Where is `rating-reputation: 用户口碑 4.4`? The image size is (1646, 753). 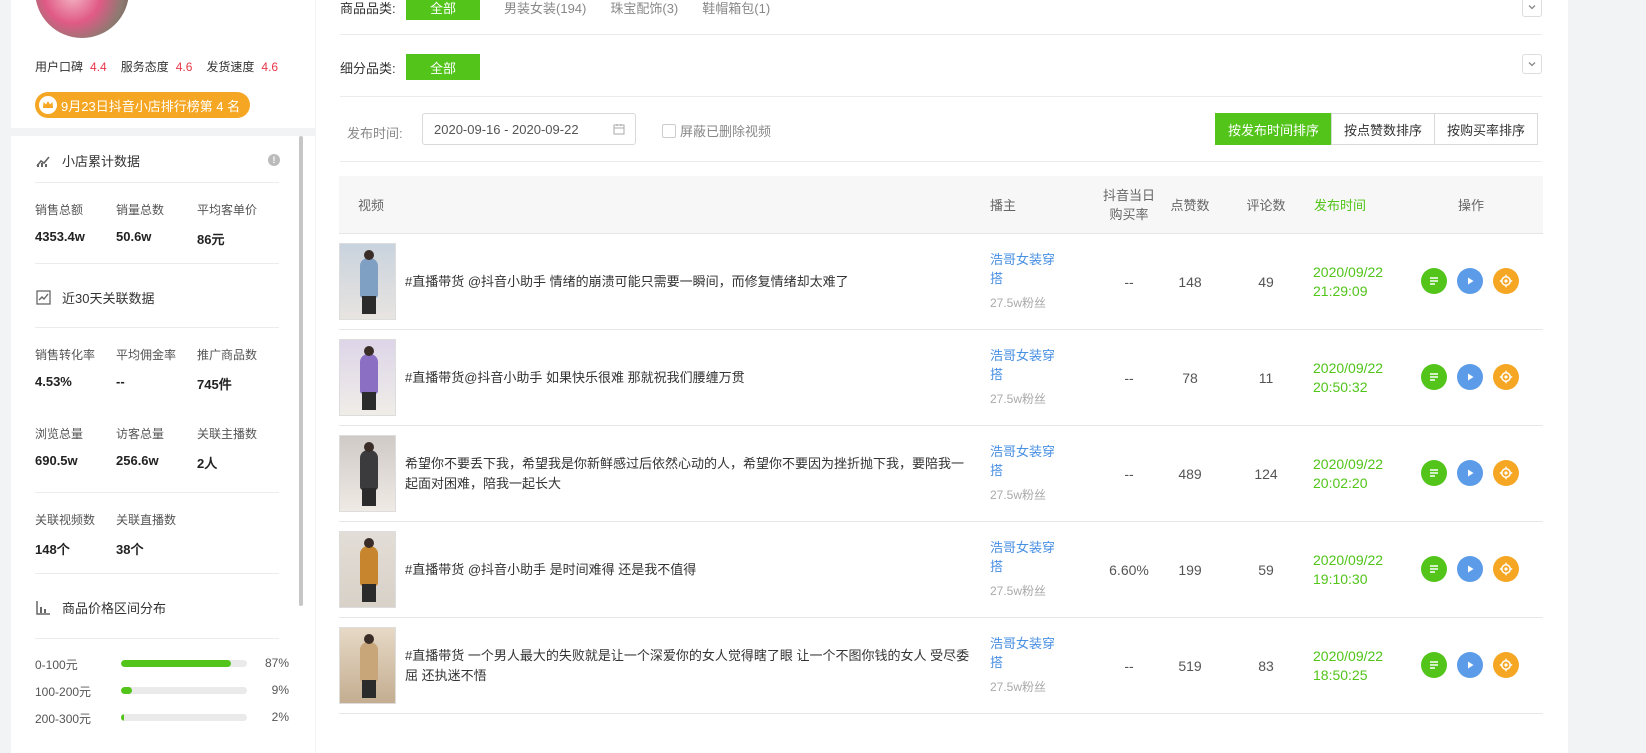 rating-reputation: 用户口碑 4.4 is located at coordinates (71, 67).